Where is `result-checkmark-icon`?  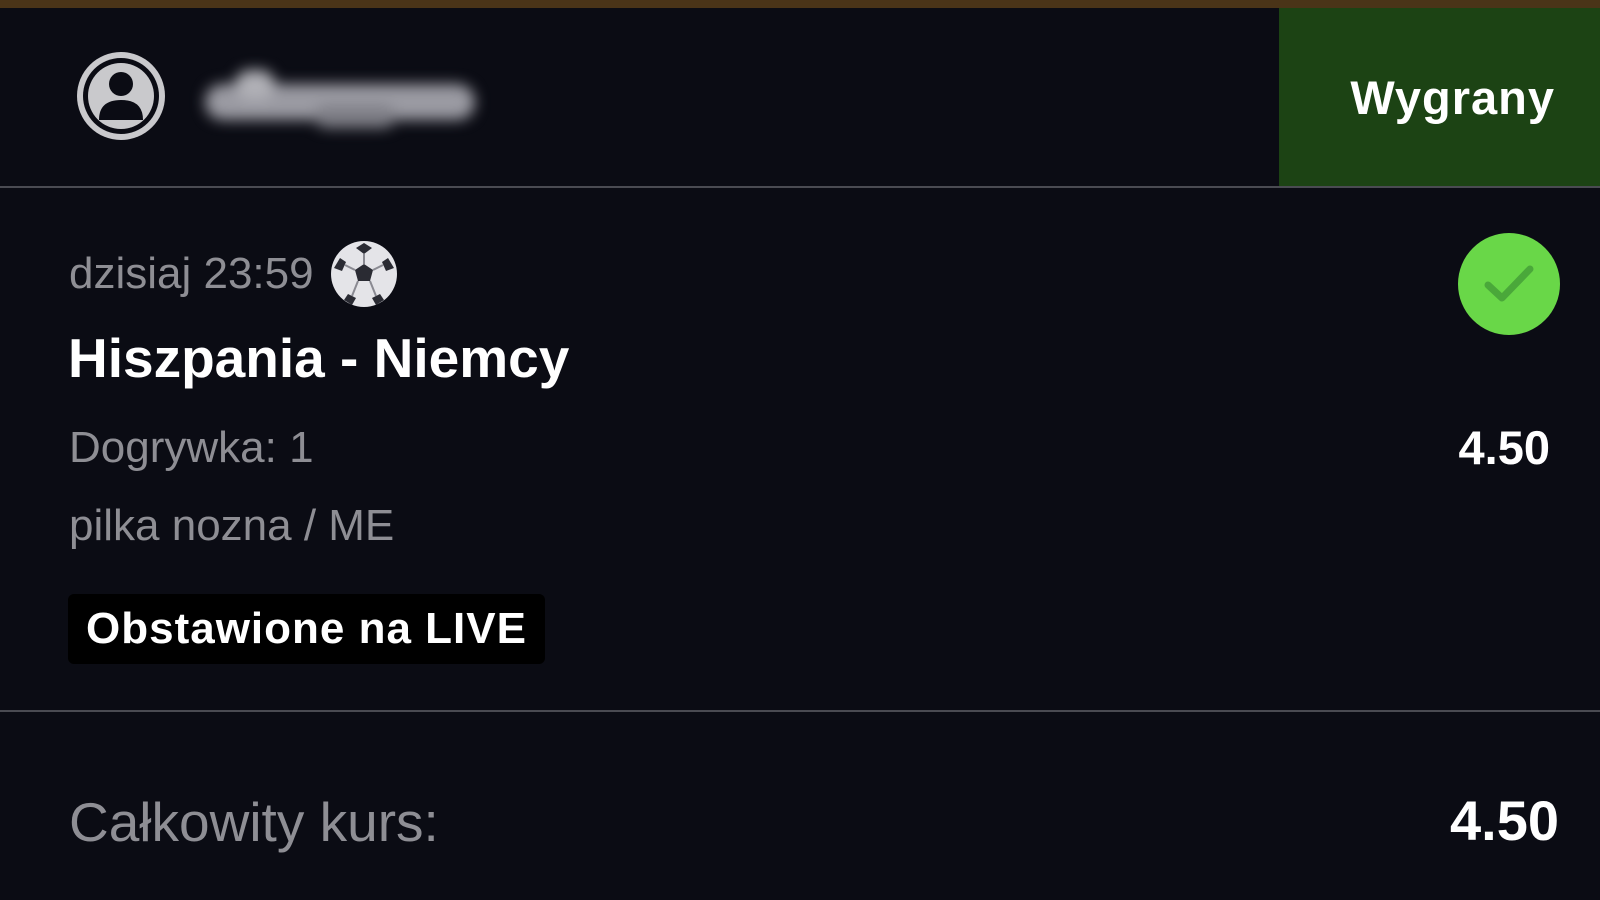
result-checkmark-icon is located at coordinates (1509, 284).